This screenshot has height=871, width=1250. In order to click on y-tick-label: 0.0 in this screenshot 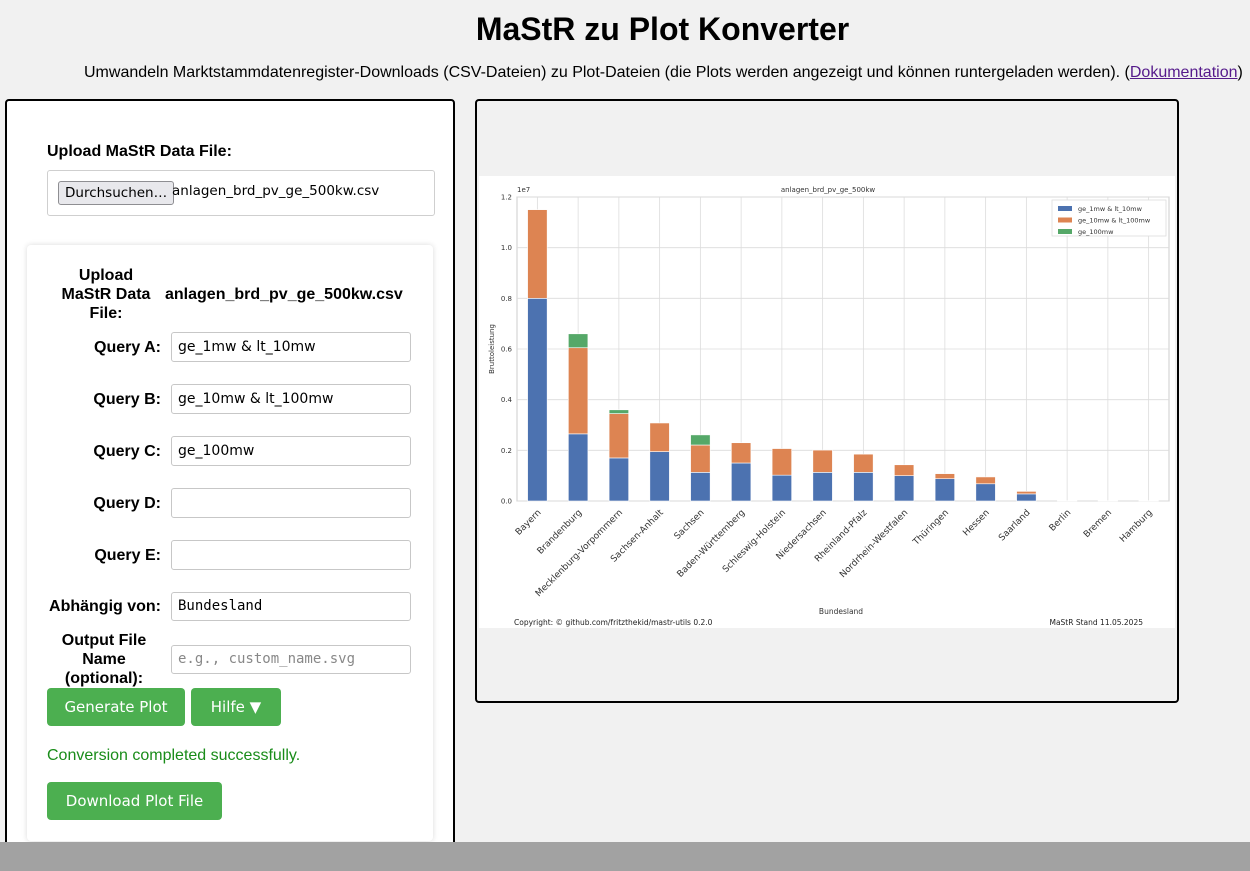, I will do `click(506, 502)`.